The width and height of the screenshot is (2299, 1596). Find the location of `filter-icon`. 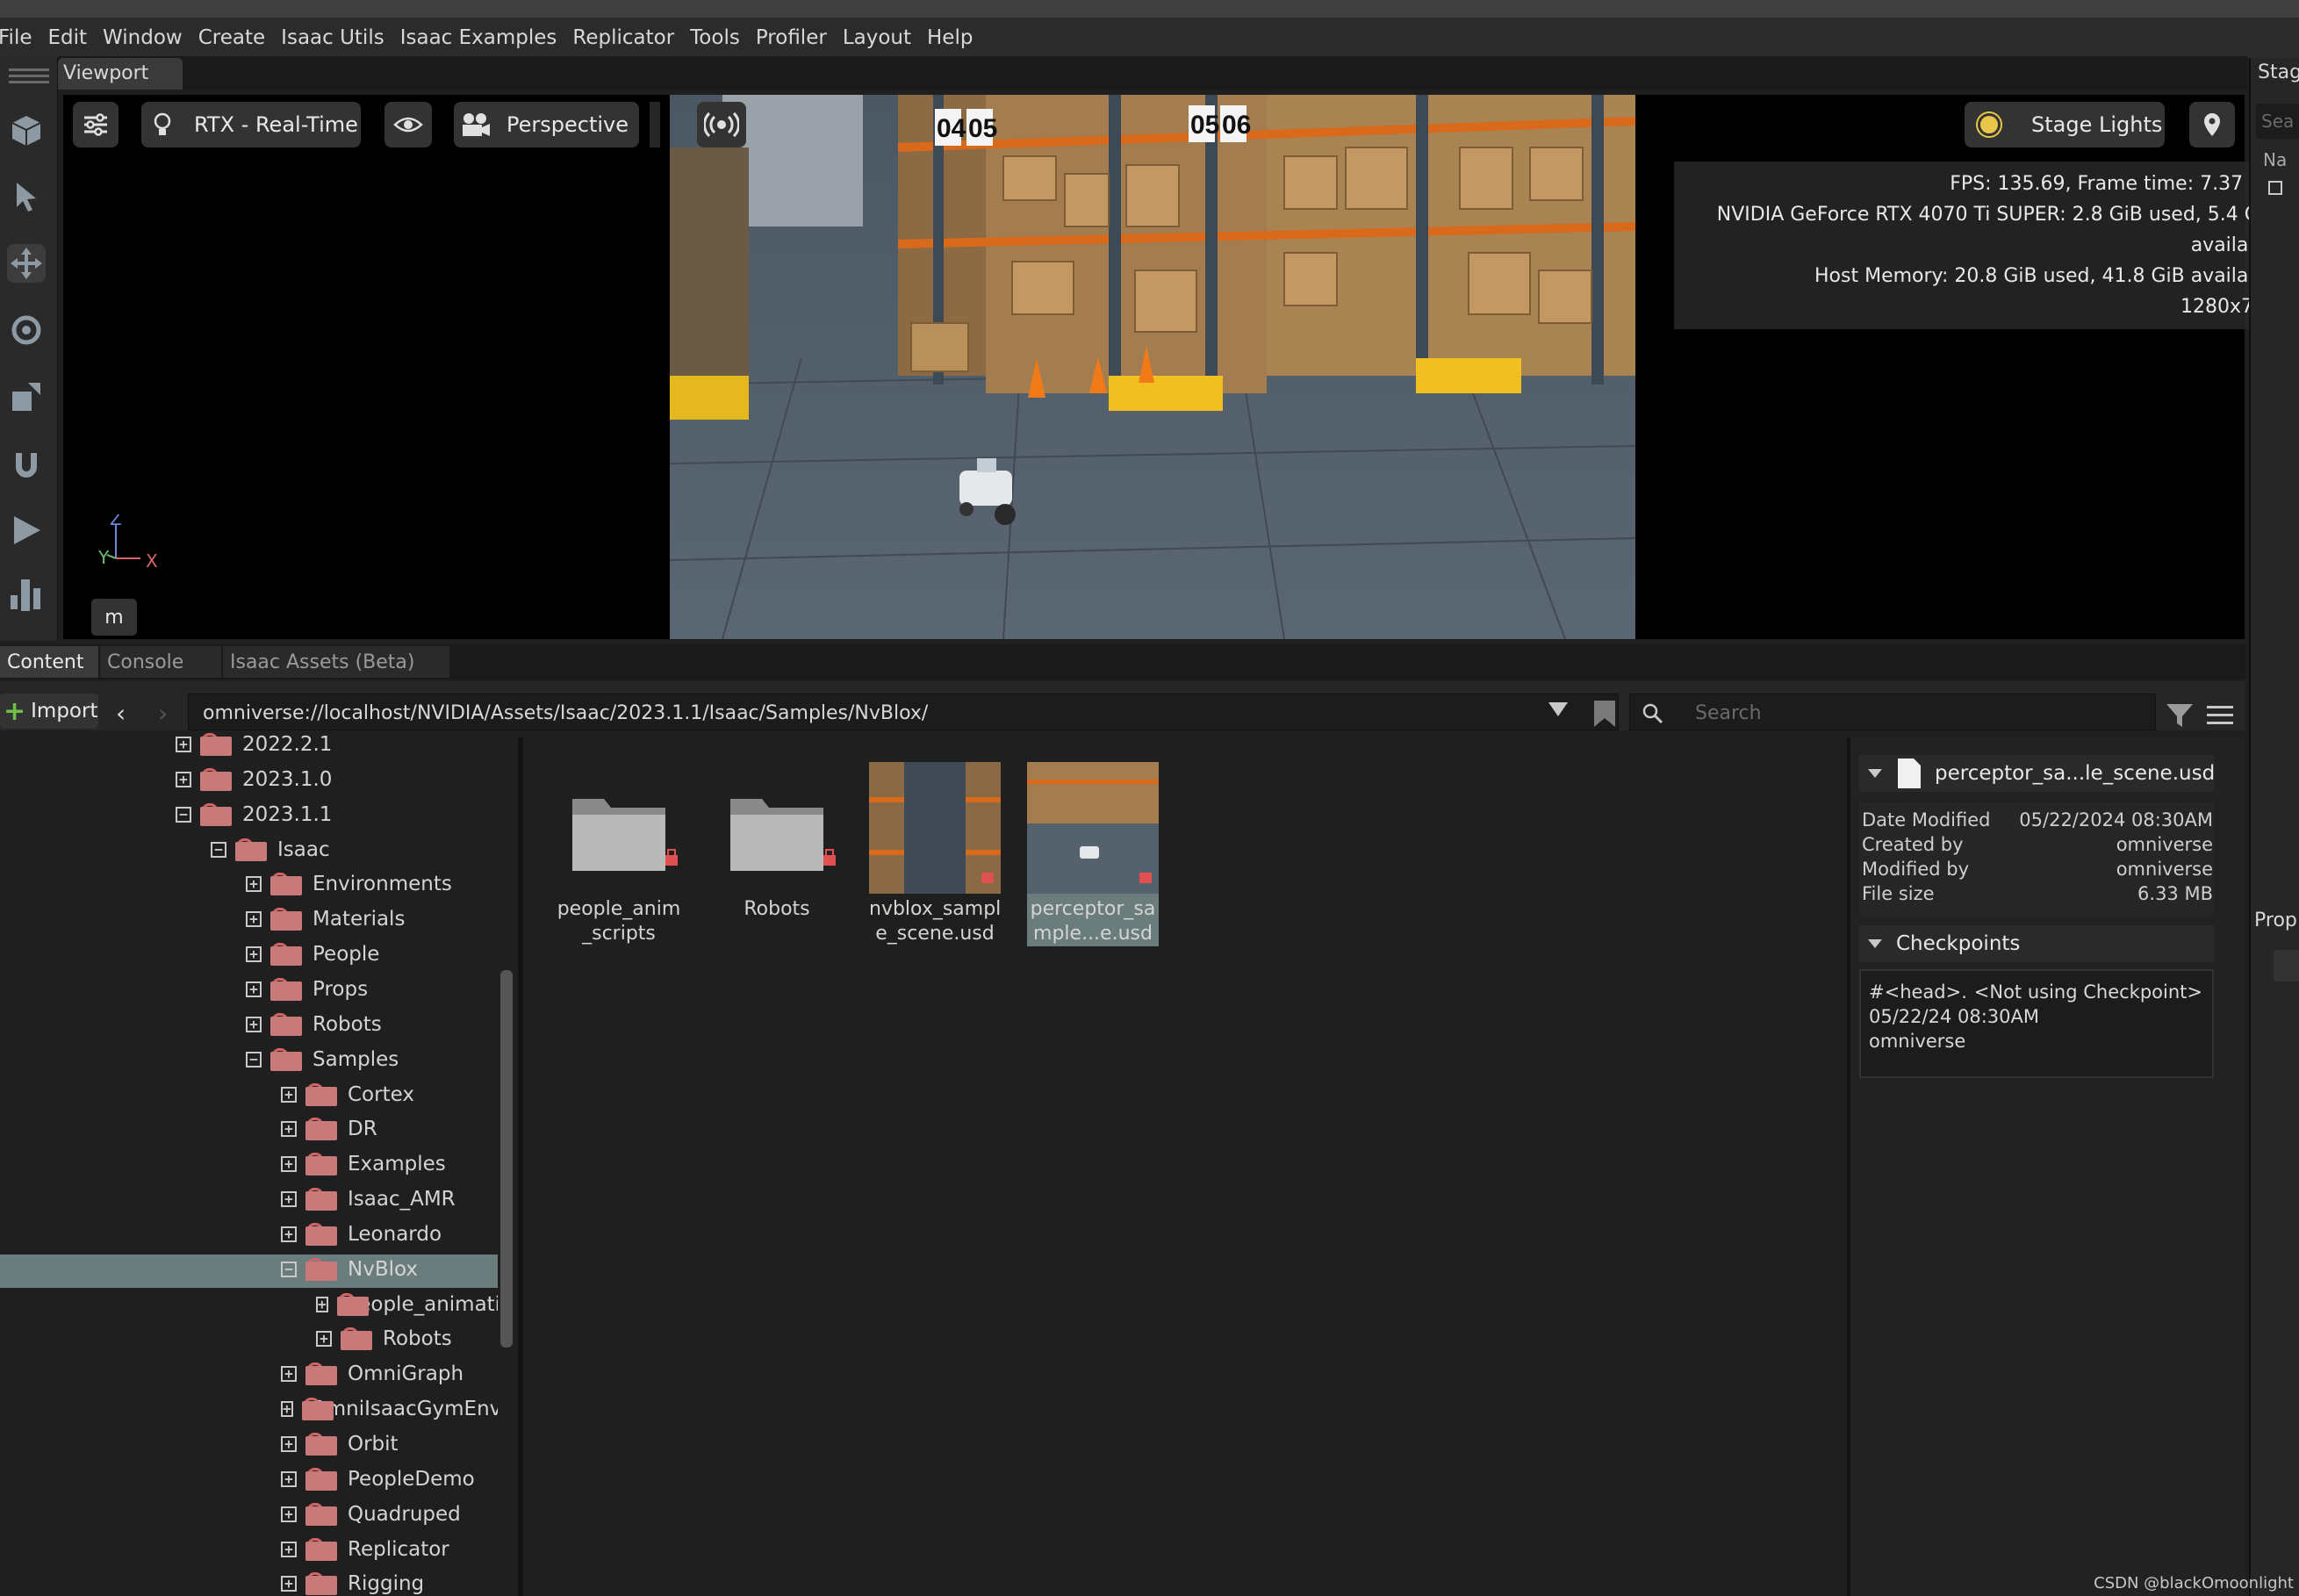

filter-icon is located at coordinates (2180, 717).